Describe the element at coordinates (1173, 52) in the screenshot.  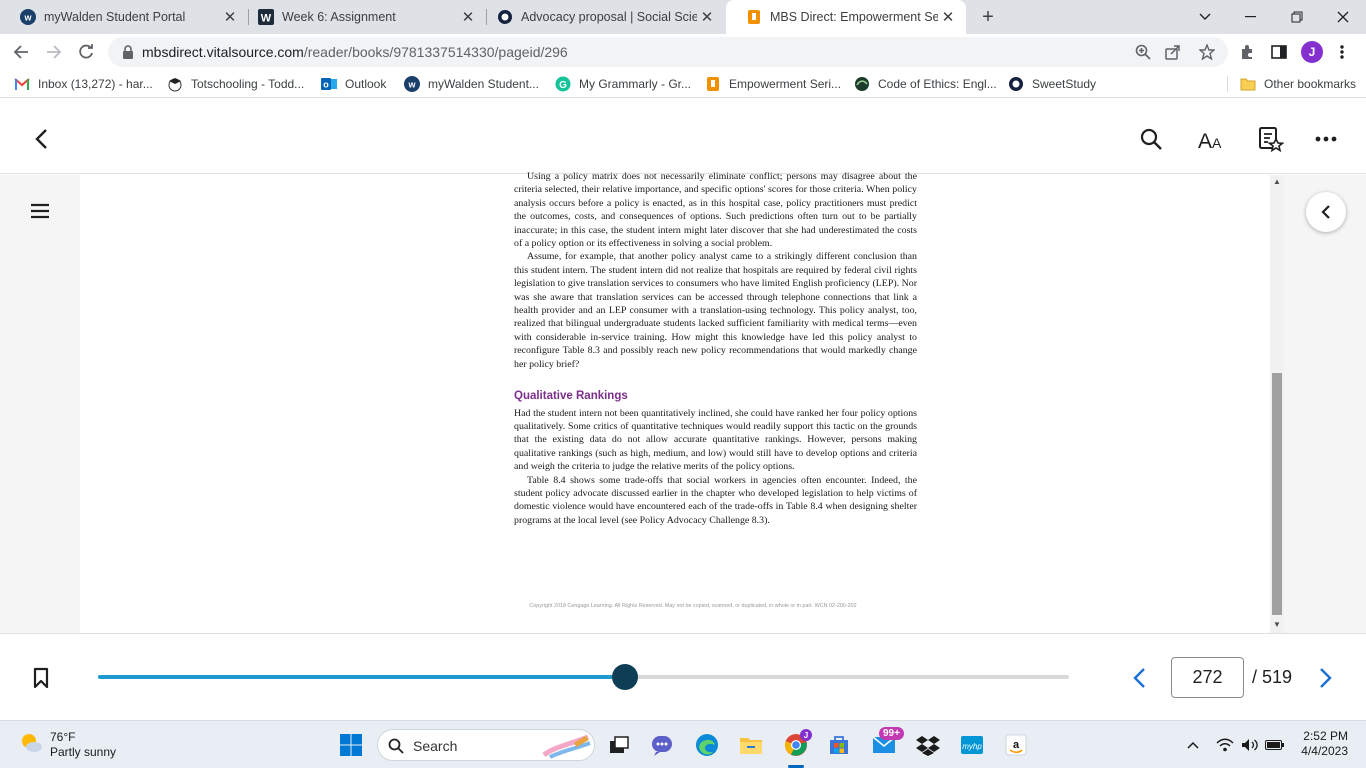
I see `share-icon` at that location.